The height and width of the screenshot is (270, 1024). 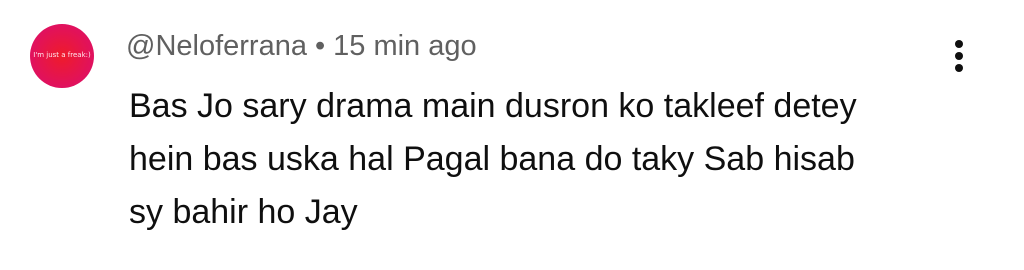 What do you see at coordinates (216, 46) in the screenshot?
I see `comment-author: @Neloferrana` at bounding box center [216, 46].